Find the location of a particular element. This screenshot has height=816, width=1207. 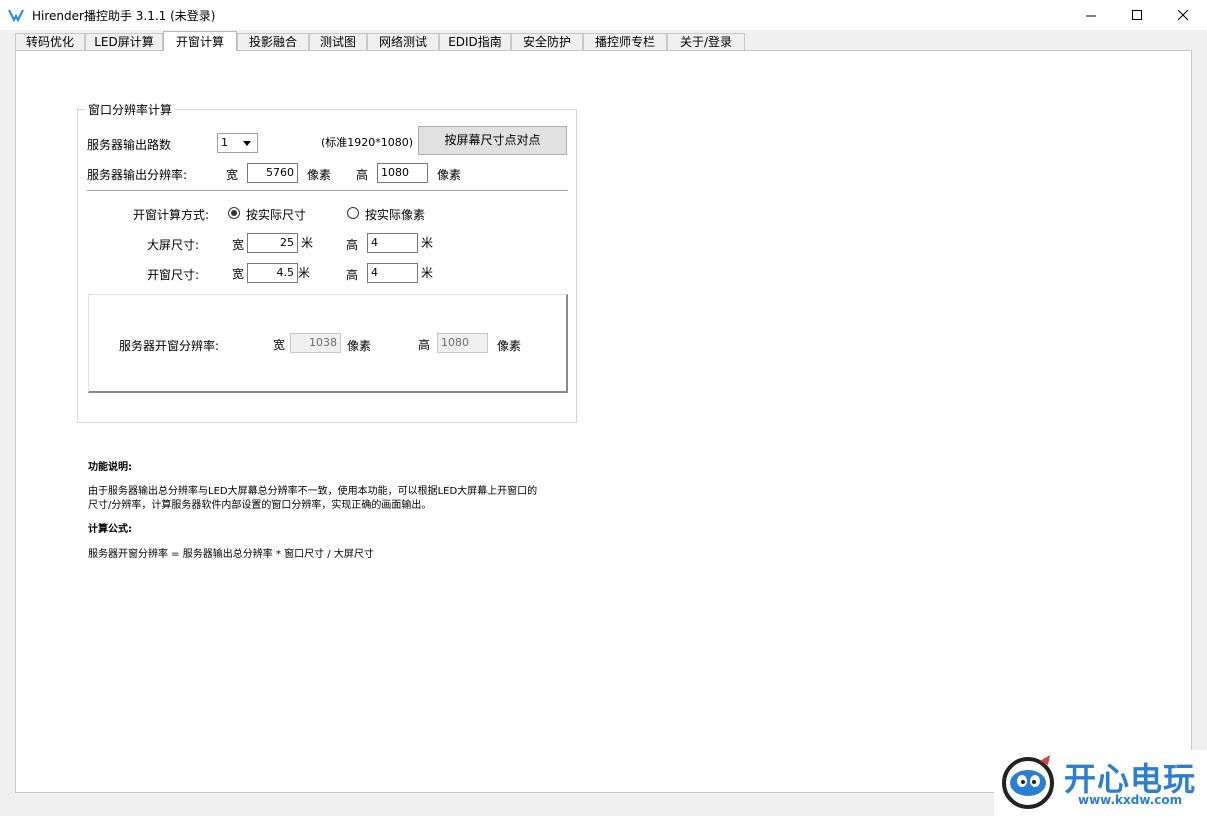

watermark: 开心电玩 www.kxdw.com is located at coordinates (1100, 783).